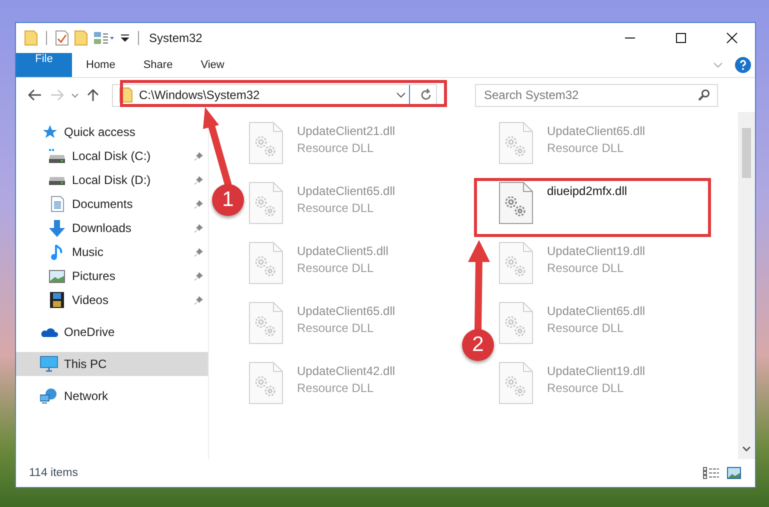 The height and width of the screenshot is (507, 769). I want to click on nav-item: Downloads, so click(112, 228).